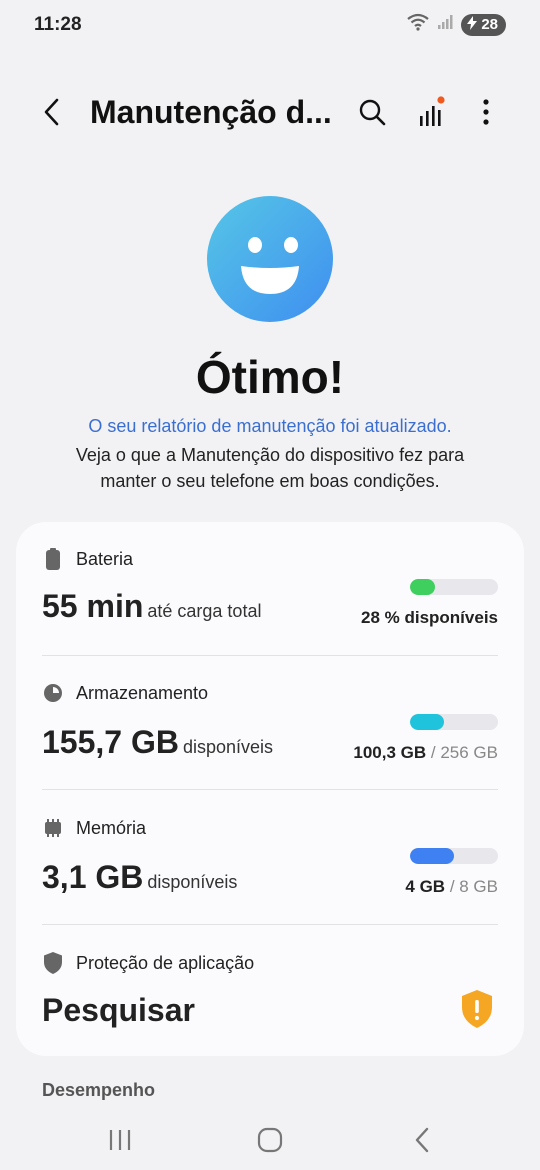 This screenshot has width=540, height=1170. Describe the element at coordinates (93, 877) in the screenshot. I see `memory-value: 3,1 GB` at that location.